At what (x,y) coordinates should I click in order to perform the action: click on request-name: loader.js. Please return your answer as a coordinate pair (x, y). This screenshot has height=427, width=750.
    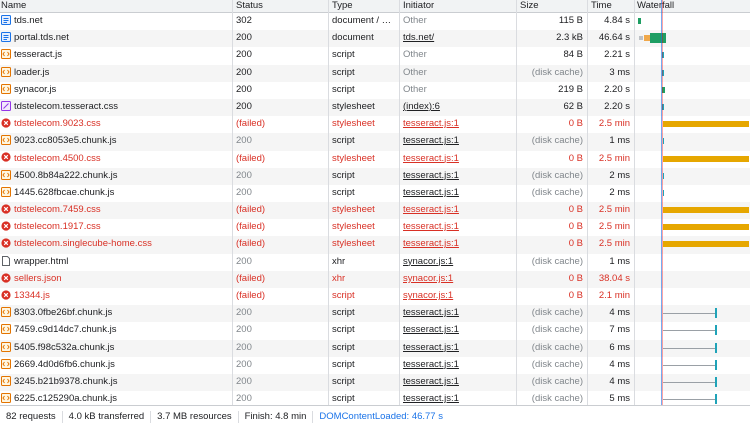
    Looking at the image, I should click on (116, 73).